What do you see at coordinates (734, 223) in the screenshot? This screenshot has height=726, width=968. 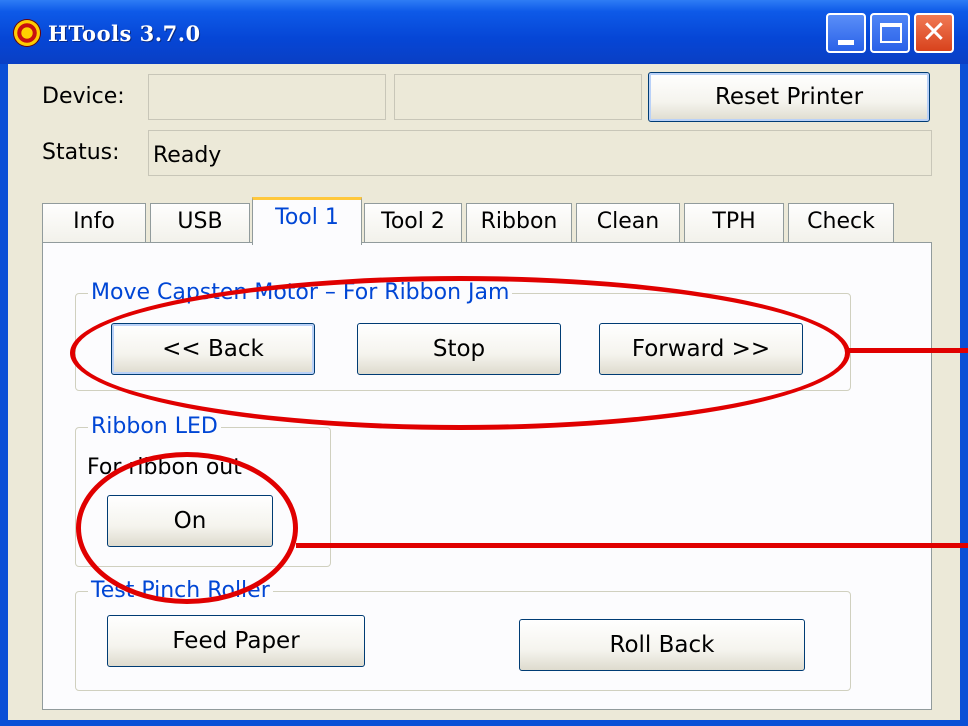 I see `tab-tph: TPH` at bounding box center [734, 223].